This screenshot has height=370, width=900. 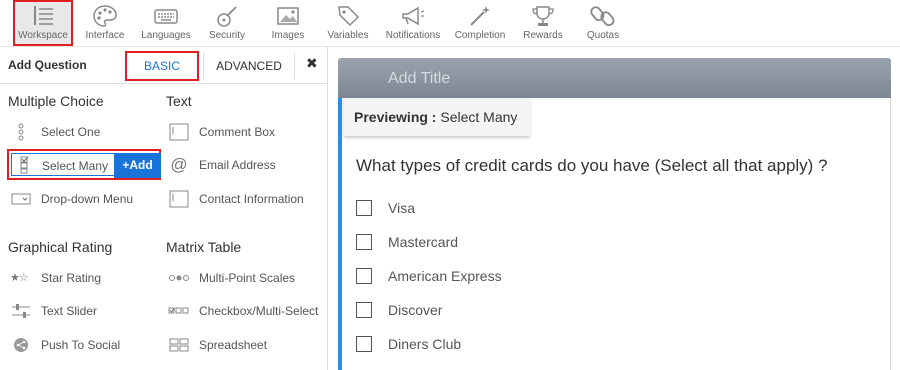 What do you see at coordinates (237, 165) in the screenshot?
I see `question-type-label: Email Address` at bounding box center [237, 165].